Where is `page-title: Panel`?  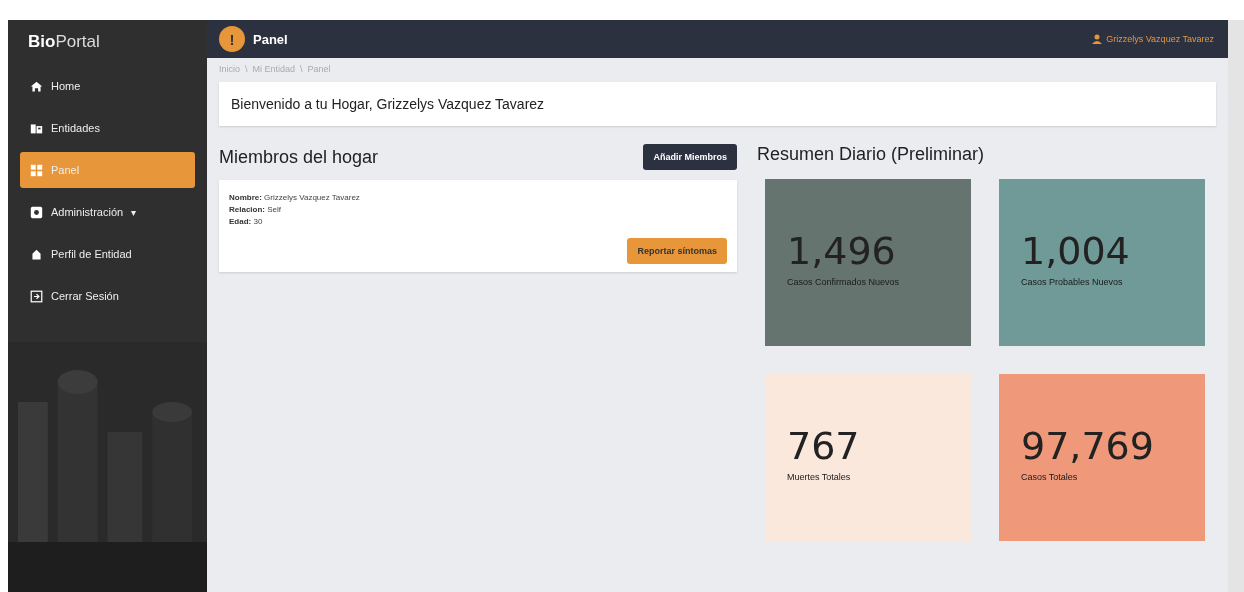
page-title: Panel is located at coordinates (270, 39).